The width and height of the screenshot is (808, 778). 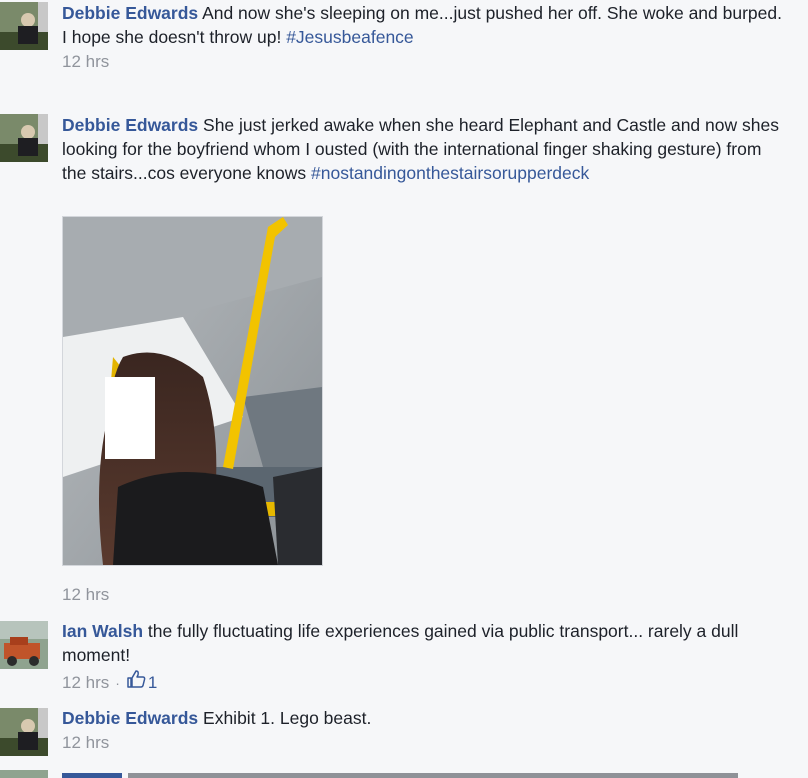 What do you see at coordinates (287, 718) in the screenshot?
I see `comment-text: Exhibit 1. Lego beast.` at bounding box center [287, 718].